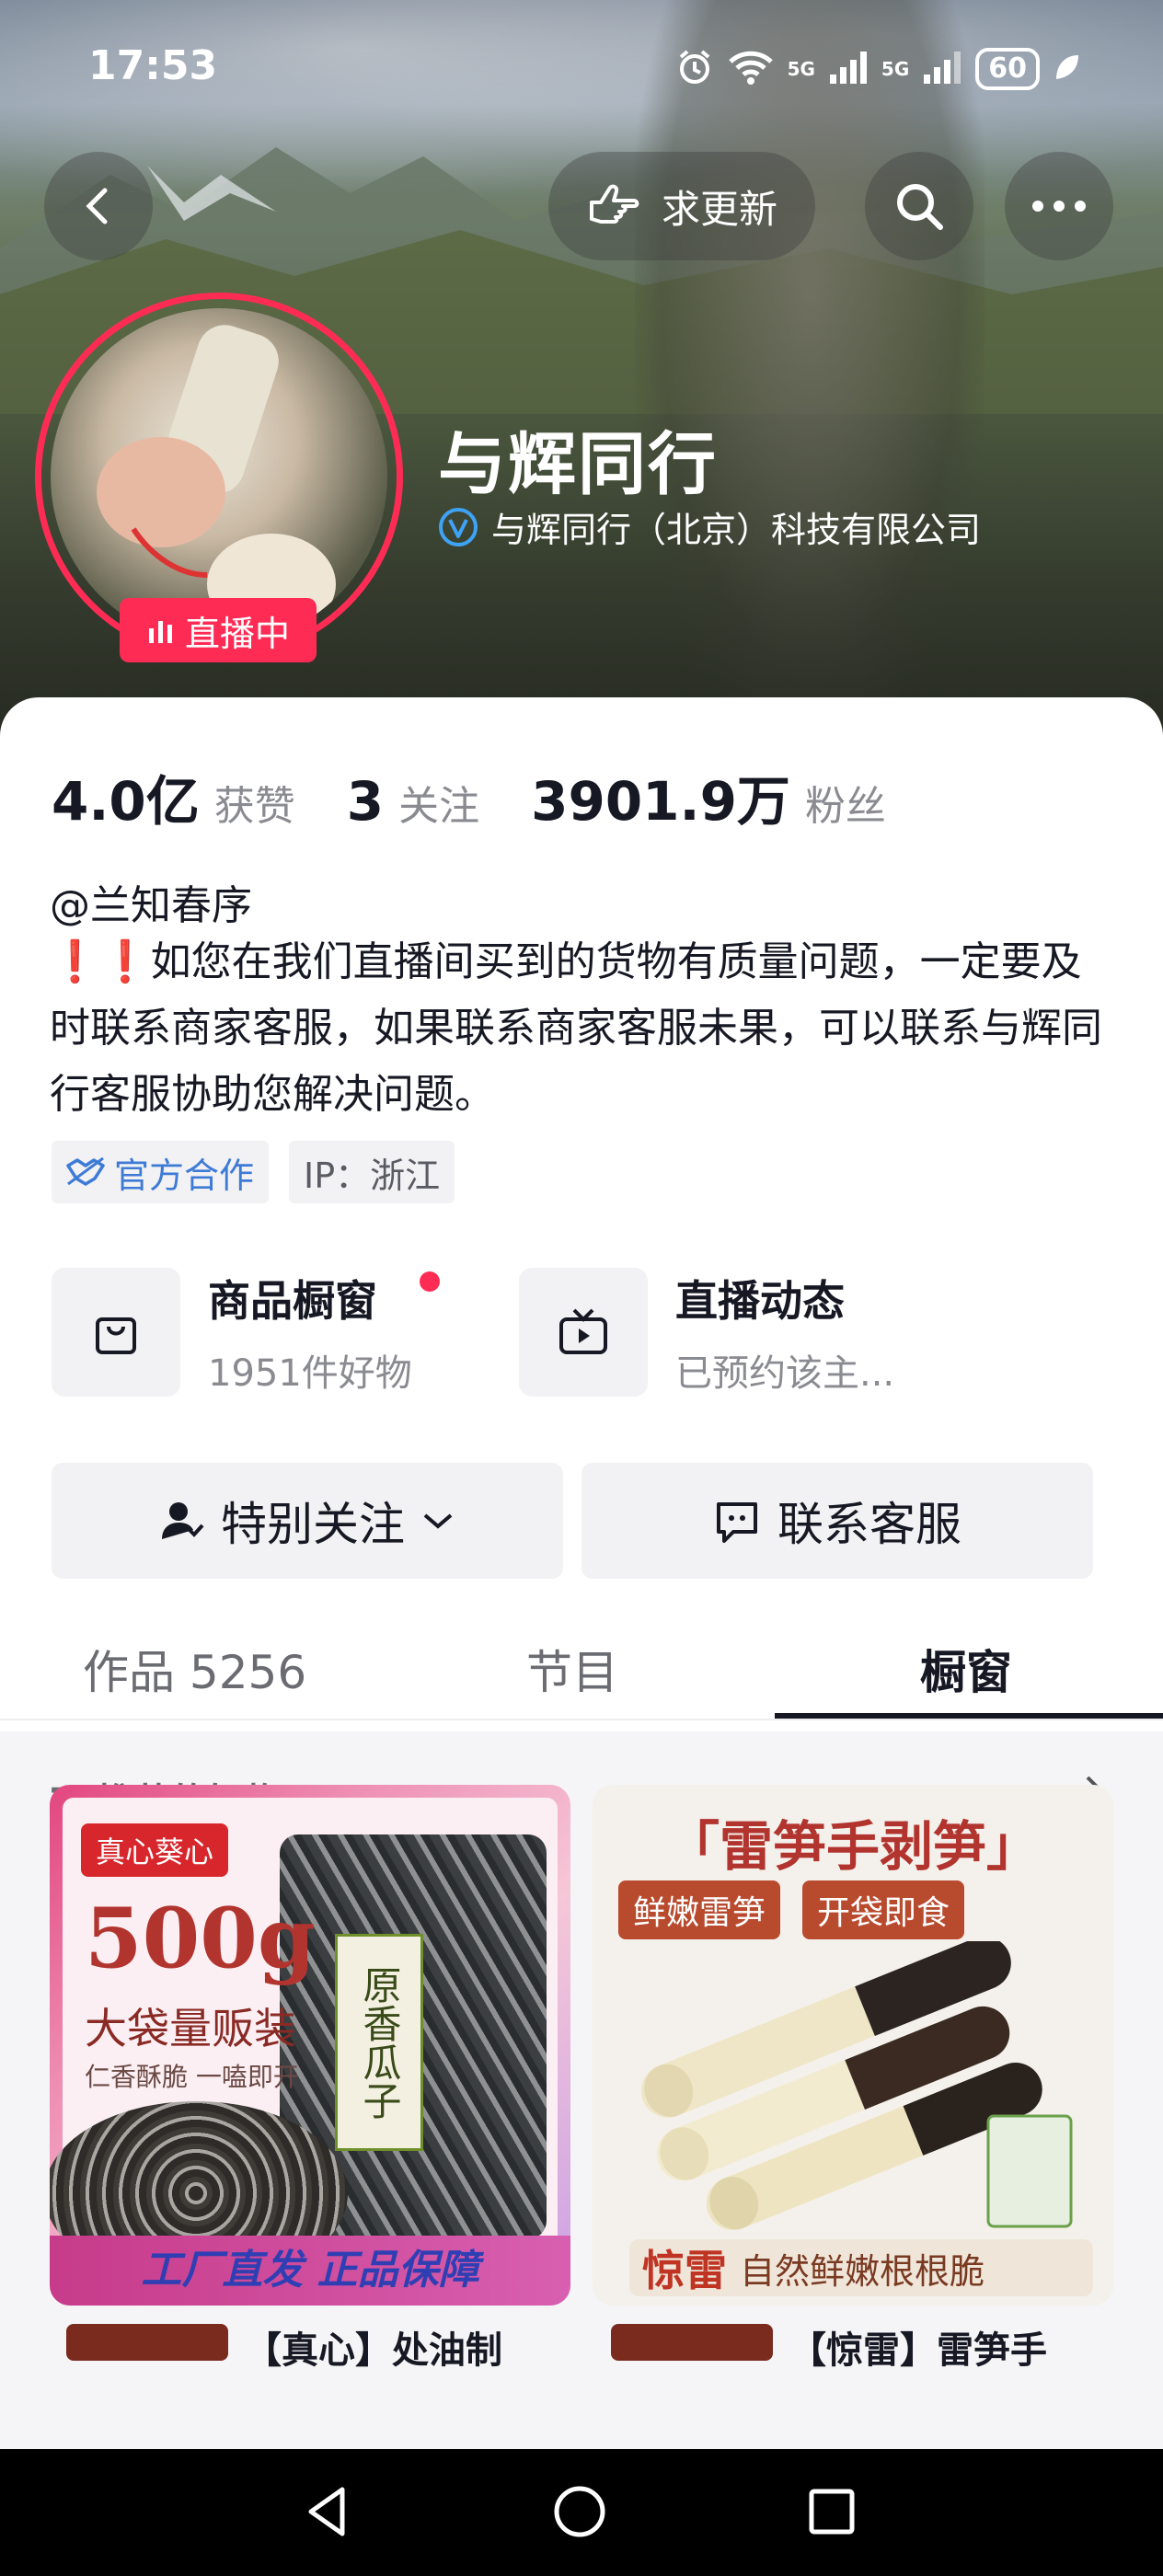 The image size is (1163, 2576). Describe the element at coordinates (379, 2043) in the screenshot. I see `pack-label: 原香瓜子` at that location.